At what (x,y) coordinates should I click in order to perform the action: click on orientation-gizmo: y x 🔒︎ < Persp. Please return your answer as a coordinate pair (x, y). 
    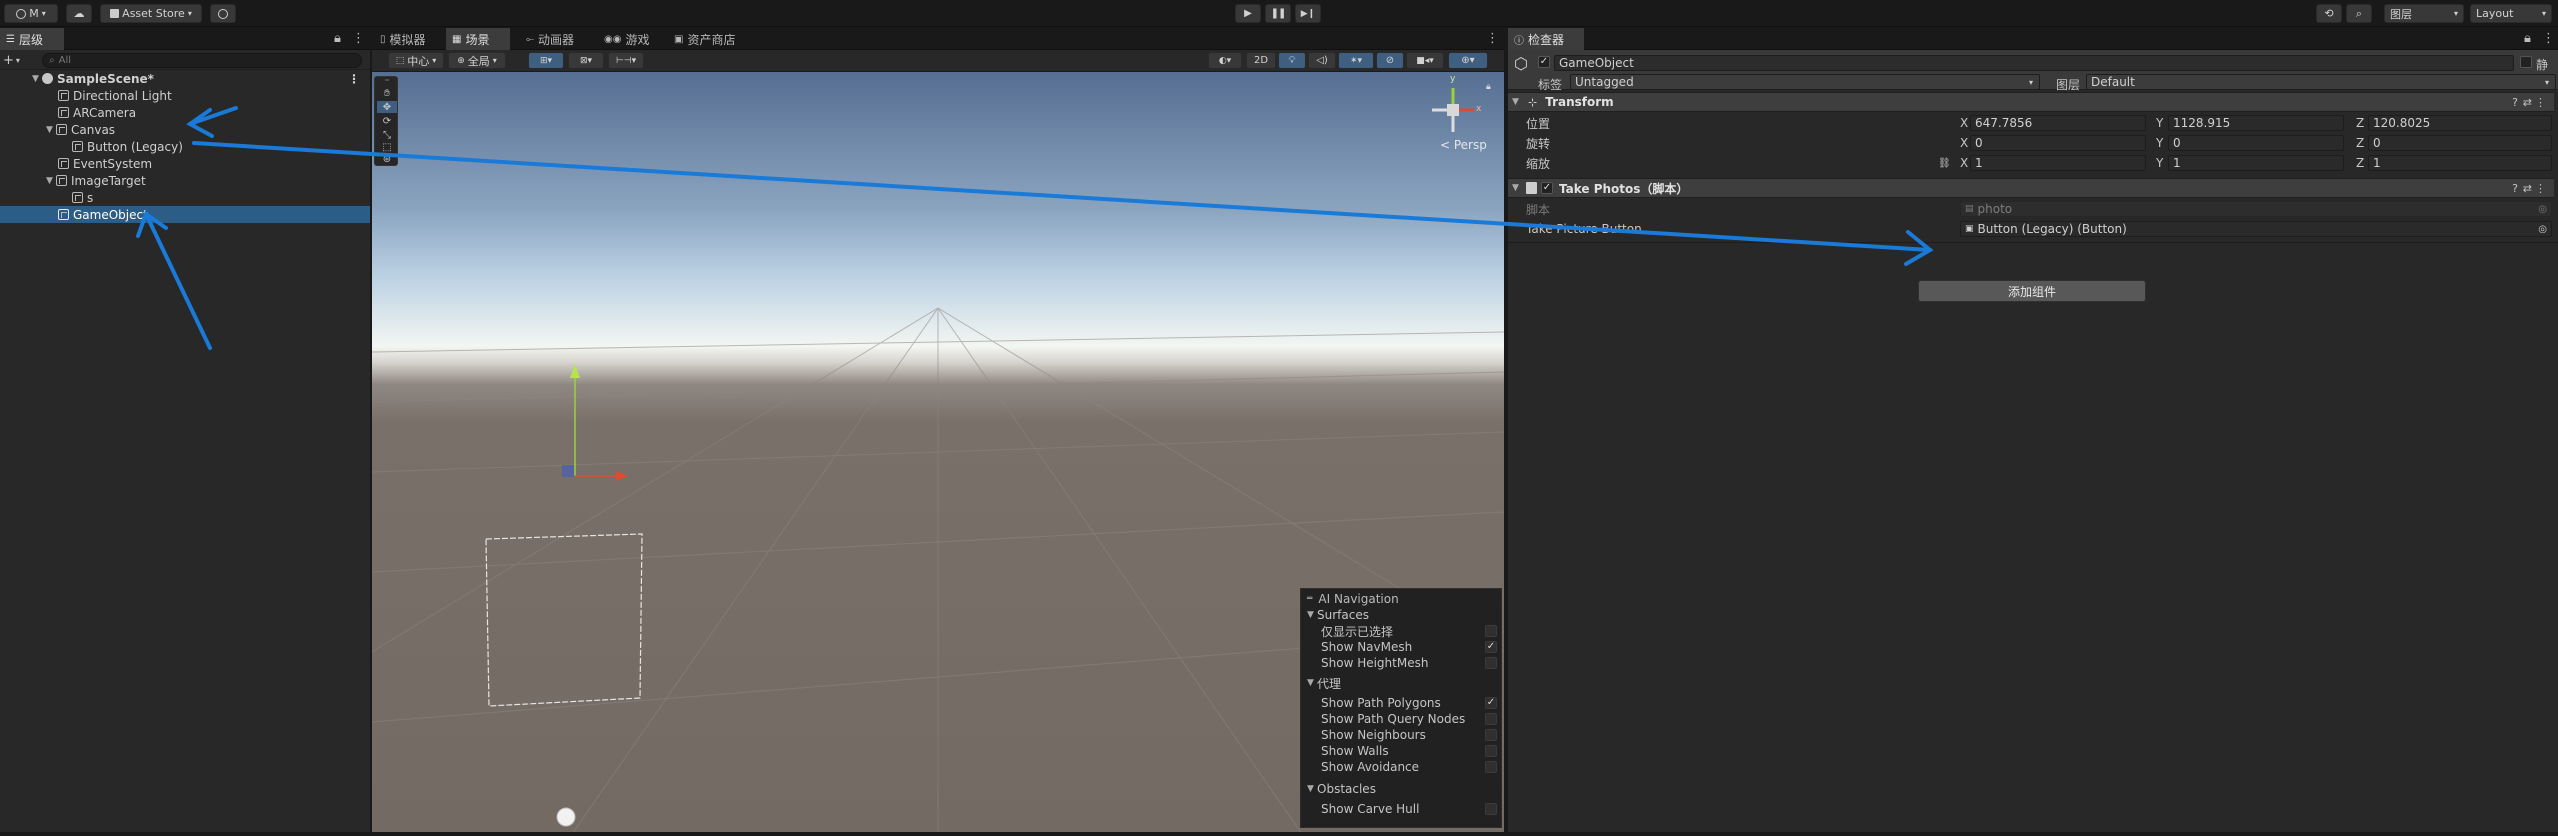
    Looking at the image, I should click on (1453, 116).